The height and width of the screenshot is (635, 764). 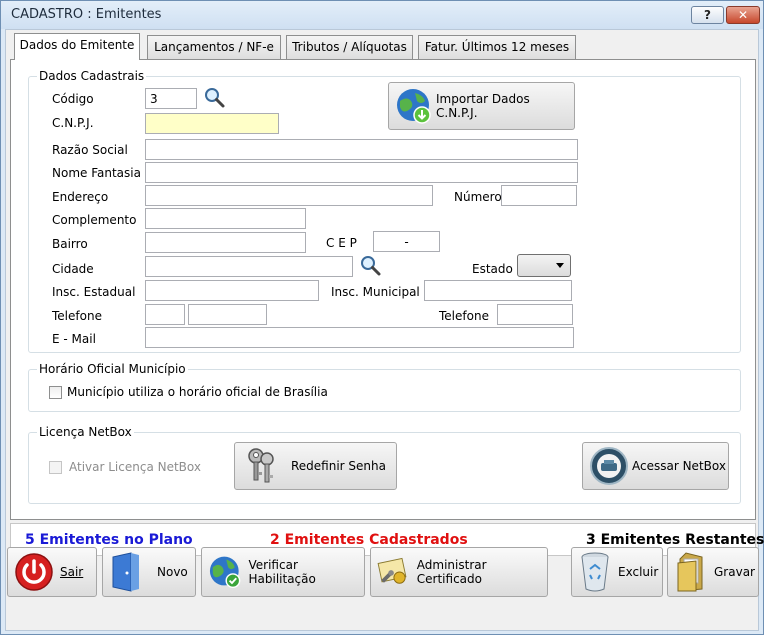 I want to click on telefone-field, so click(x=227, y=314).